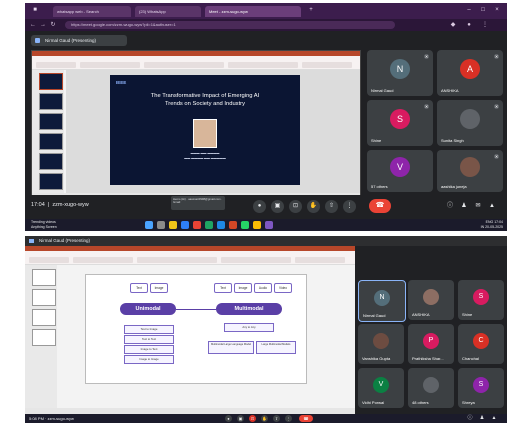 The height and width of the screenshot is (424, 511). I want to click on meet-icon, so click(209, 225).